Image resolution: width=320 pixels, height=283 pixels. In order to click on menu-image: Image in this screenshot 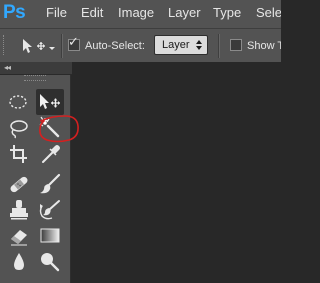, I will do `click(136, 13)`.